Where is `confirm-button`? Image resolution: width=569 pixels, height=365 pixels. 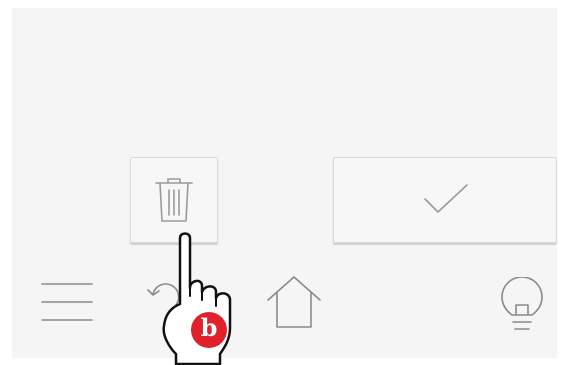 confirm-button is located at coordinates (445, 200).